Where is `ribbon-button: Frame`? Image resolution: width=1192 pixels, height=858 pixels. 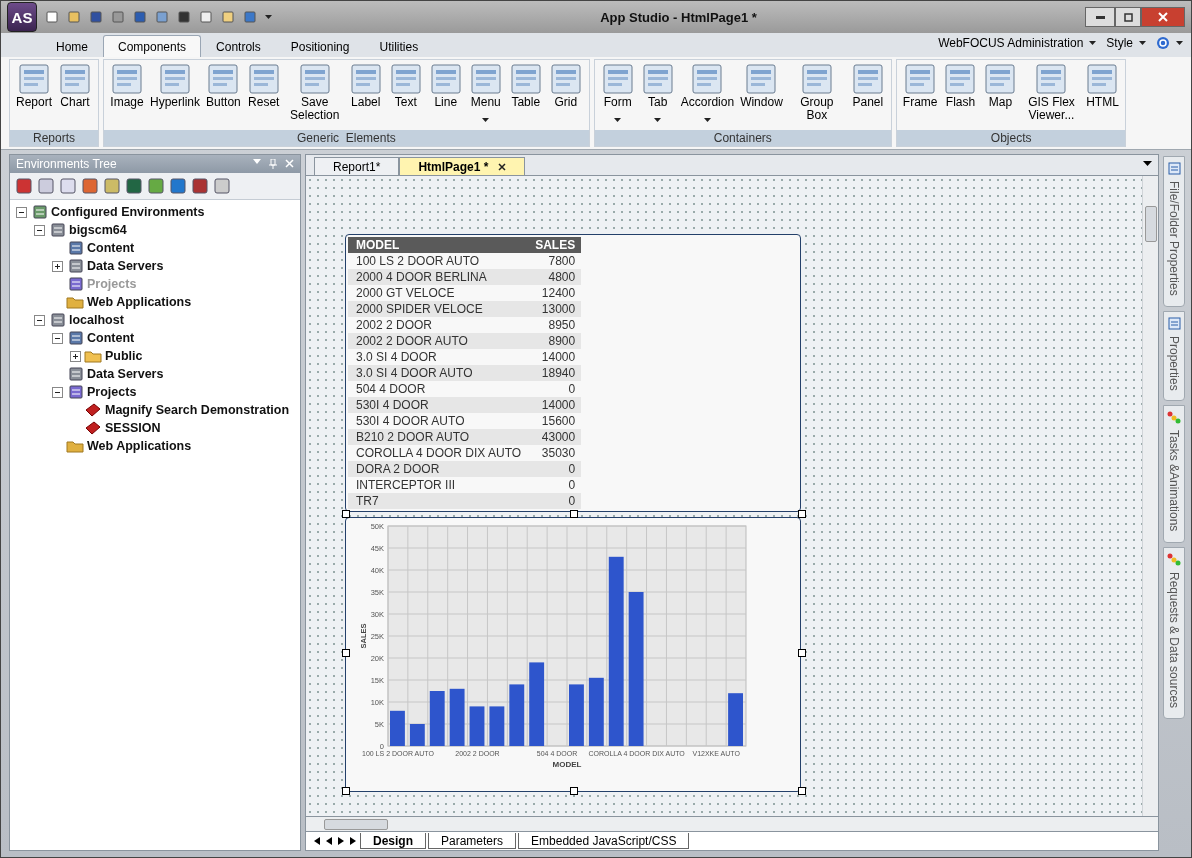
ribbon-button: Frame is located at coordinates (920, 95).